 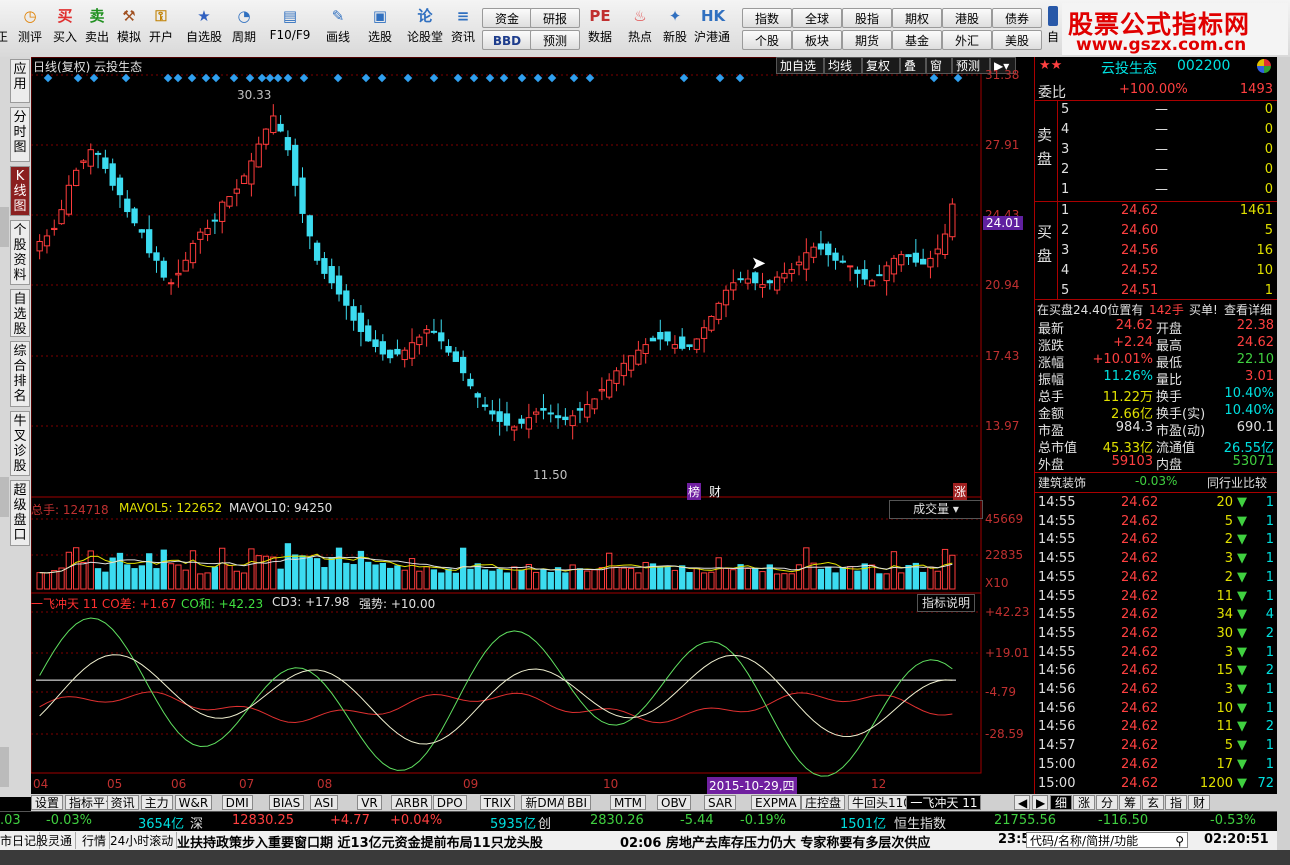 What do you see at coordinates (817, 18) in the screenshot?
I see `market-button: 全球` at bounding box center [817, 18].